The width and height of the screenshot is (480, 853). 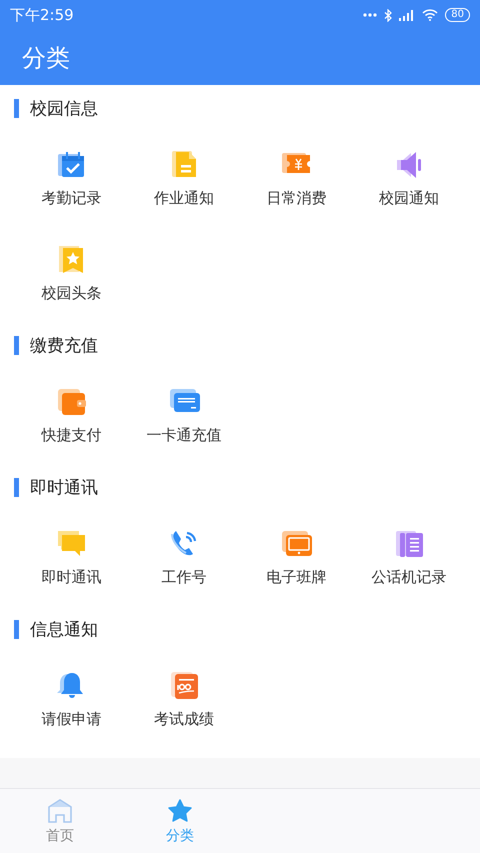 What do you see at coordinates (430, 15) in the screenshot?
I see `wifi-icon` at bounding box center [430, 15].